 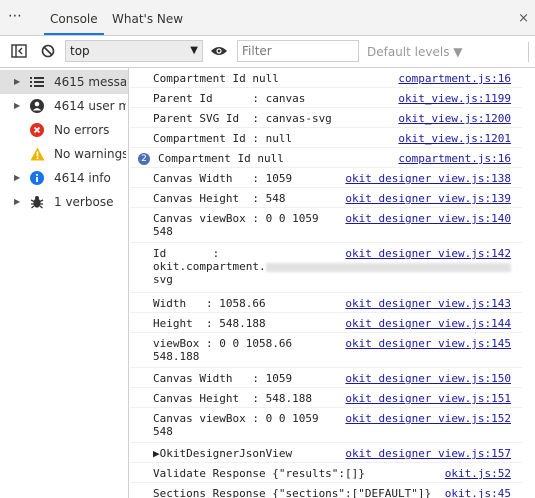 What do you see at coordinates (37, 154) in the screenshot?
I see `warning-icon` at bounding box center [37, 154].